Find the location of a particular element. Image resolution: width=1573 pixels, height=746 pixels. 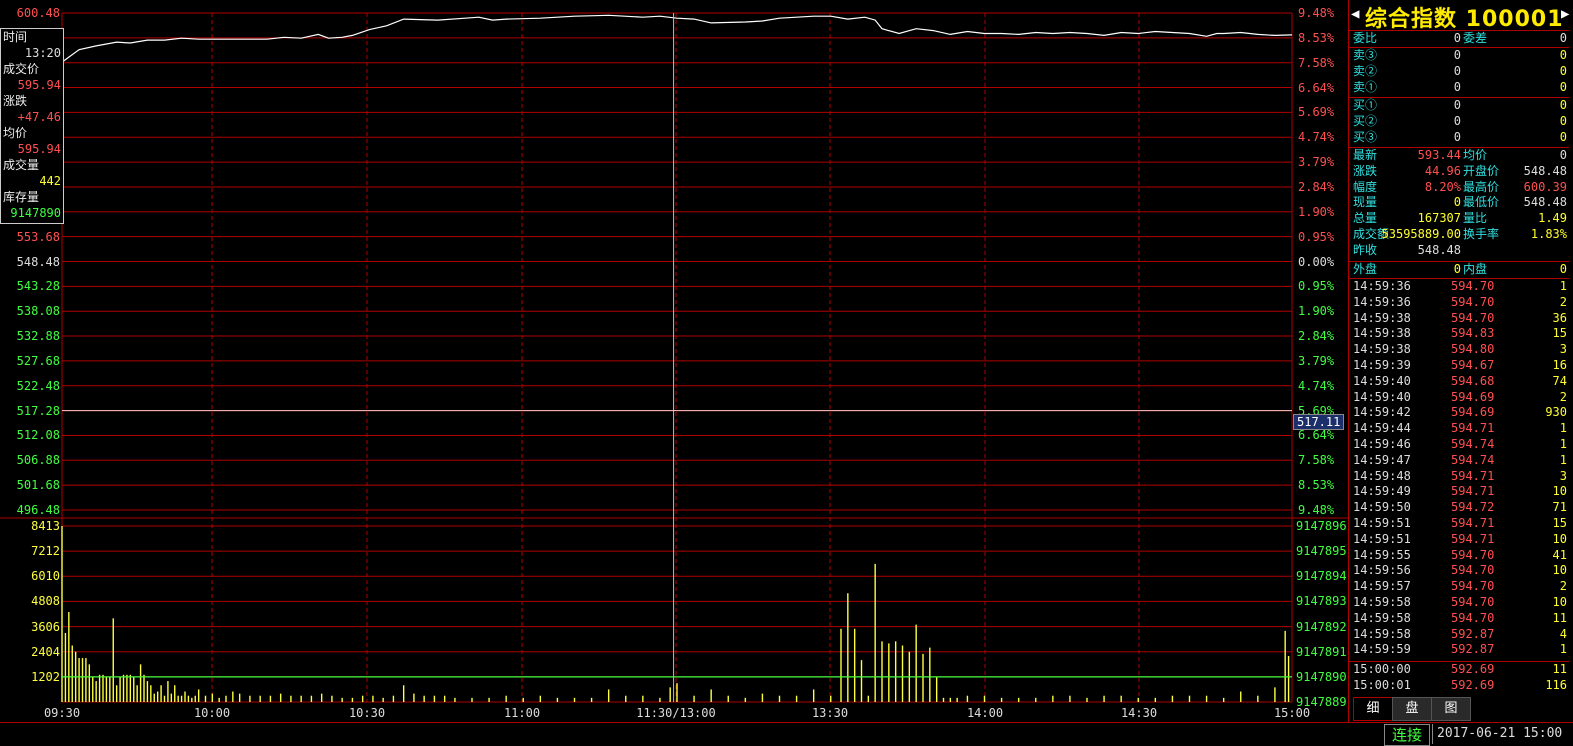

sell-level-price: 0 is located at coordinates (1457, 70).